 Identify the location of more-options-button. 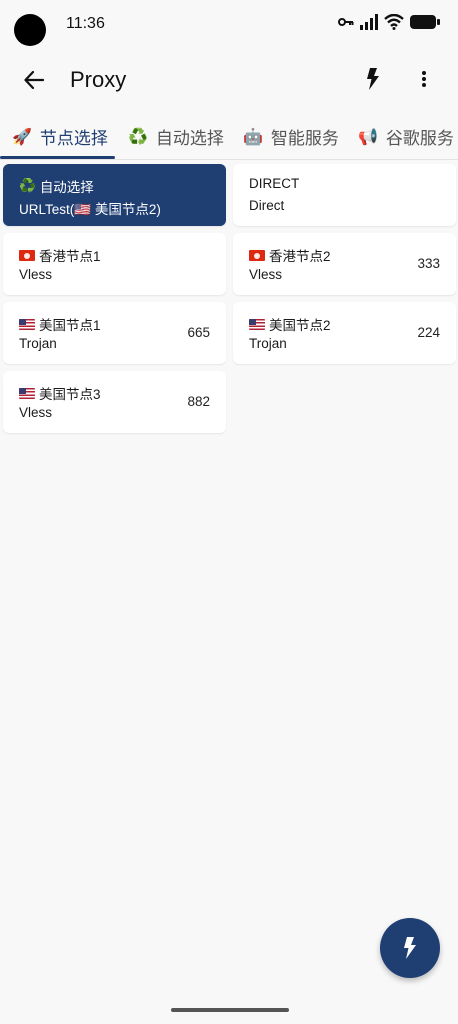
(424, 79).